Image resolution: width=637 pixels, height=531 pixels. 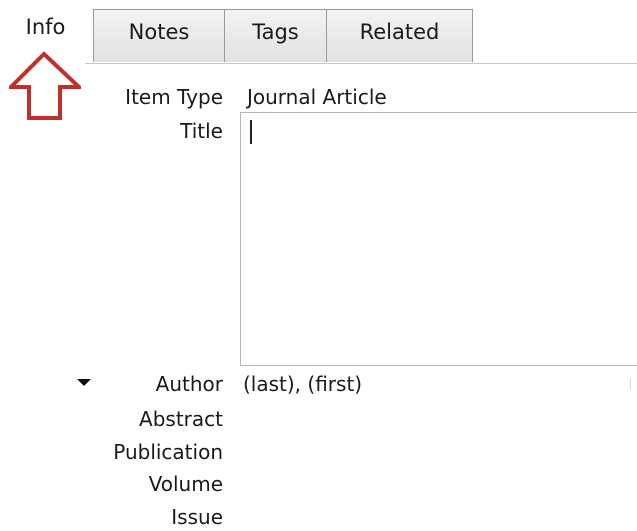 I want to click on tab-notes: Notes, so click(x=159, y=35).